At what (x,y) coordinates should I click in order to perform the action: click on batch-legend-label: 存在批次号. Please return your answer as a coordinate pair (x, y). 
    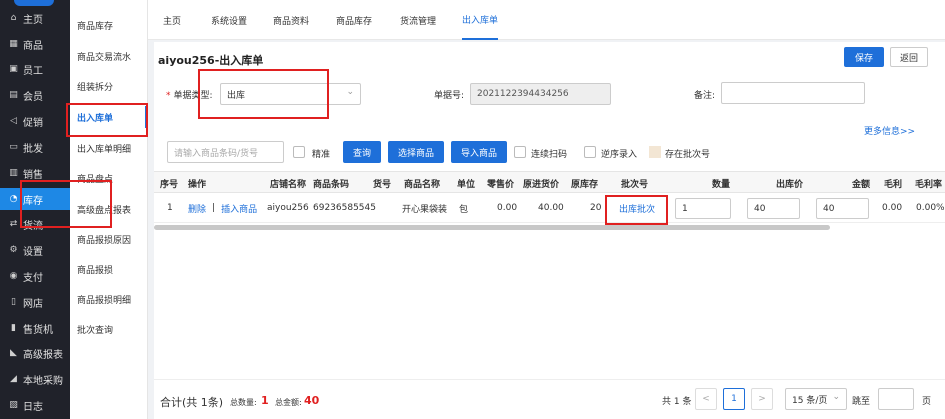
    Looking at the image, I should click on (688, 155).